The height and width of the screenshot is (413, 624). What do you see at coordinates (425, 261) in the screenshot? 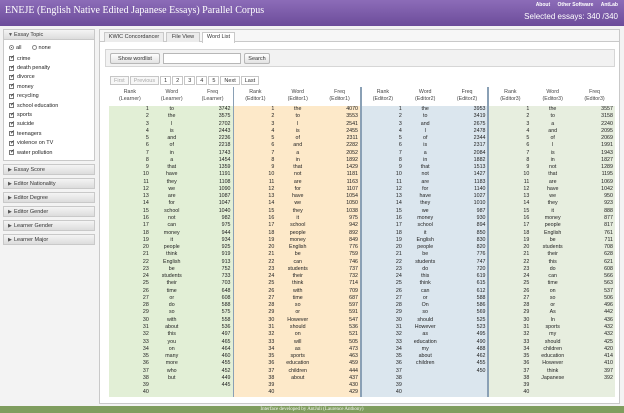
I see `table-cell-word: students` at bounding box center [425, 261].